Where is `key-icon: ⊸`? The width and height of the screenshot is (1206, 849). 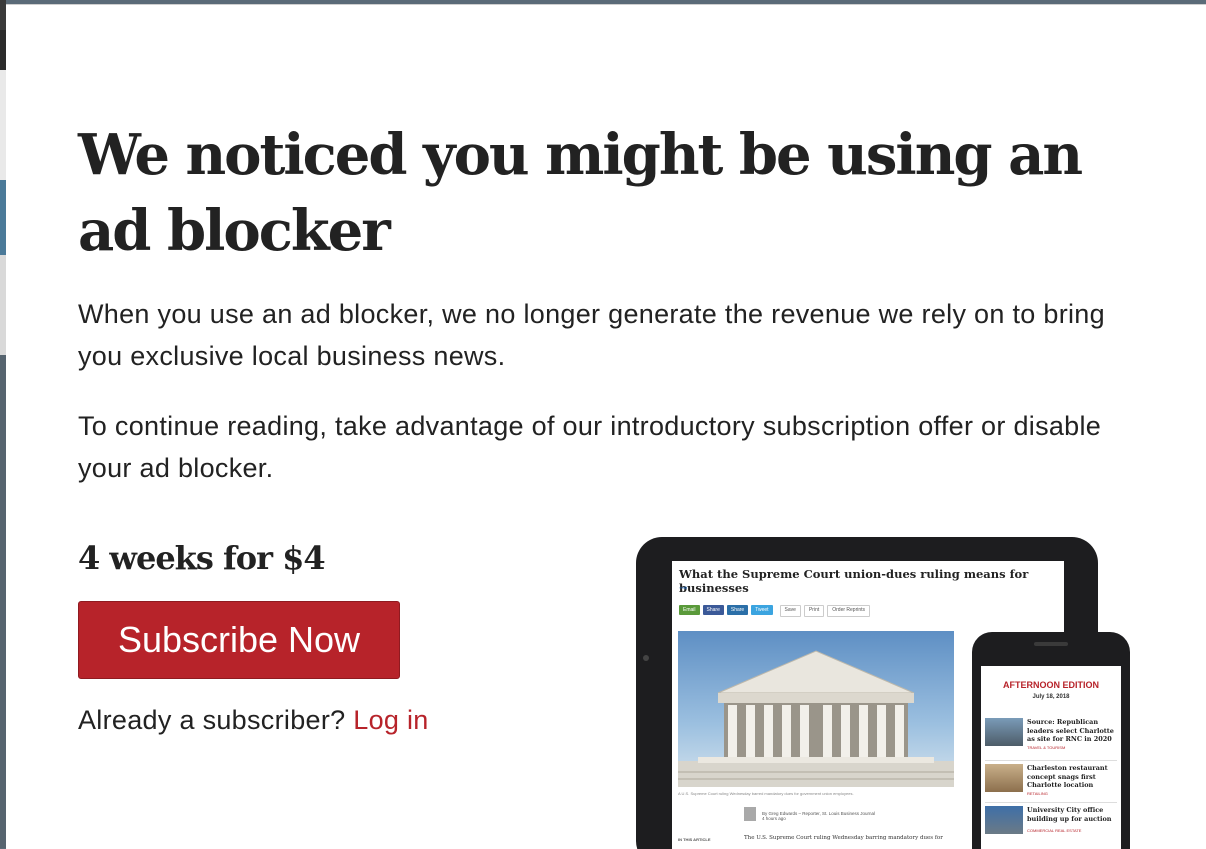 key-icon: ⊸ is located at coordinates (683, 588).